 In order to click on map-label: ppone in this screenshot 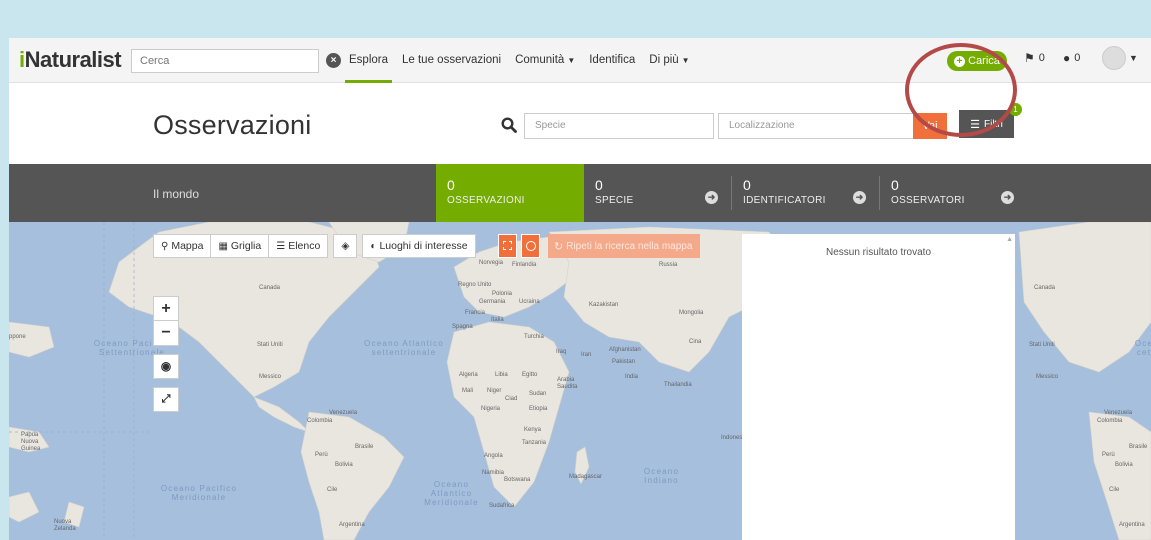, I will do `click(17, 337)`.